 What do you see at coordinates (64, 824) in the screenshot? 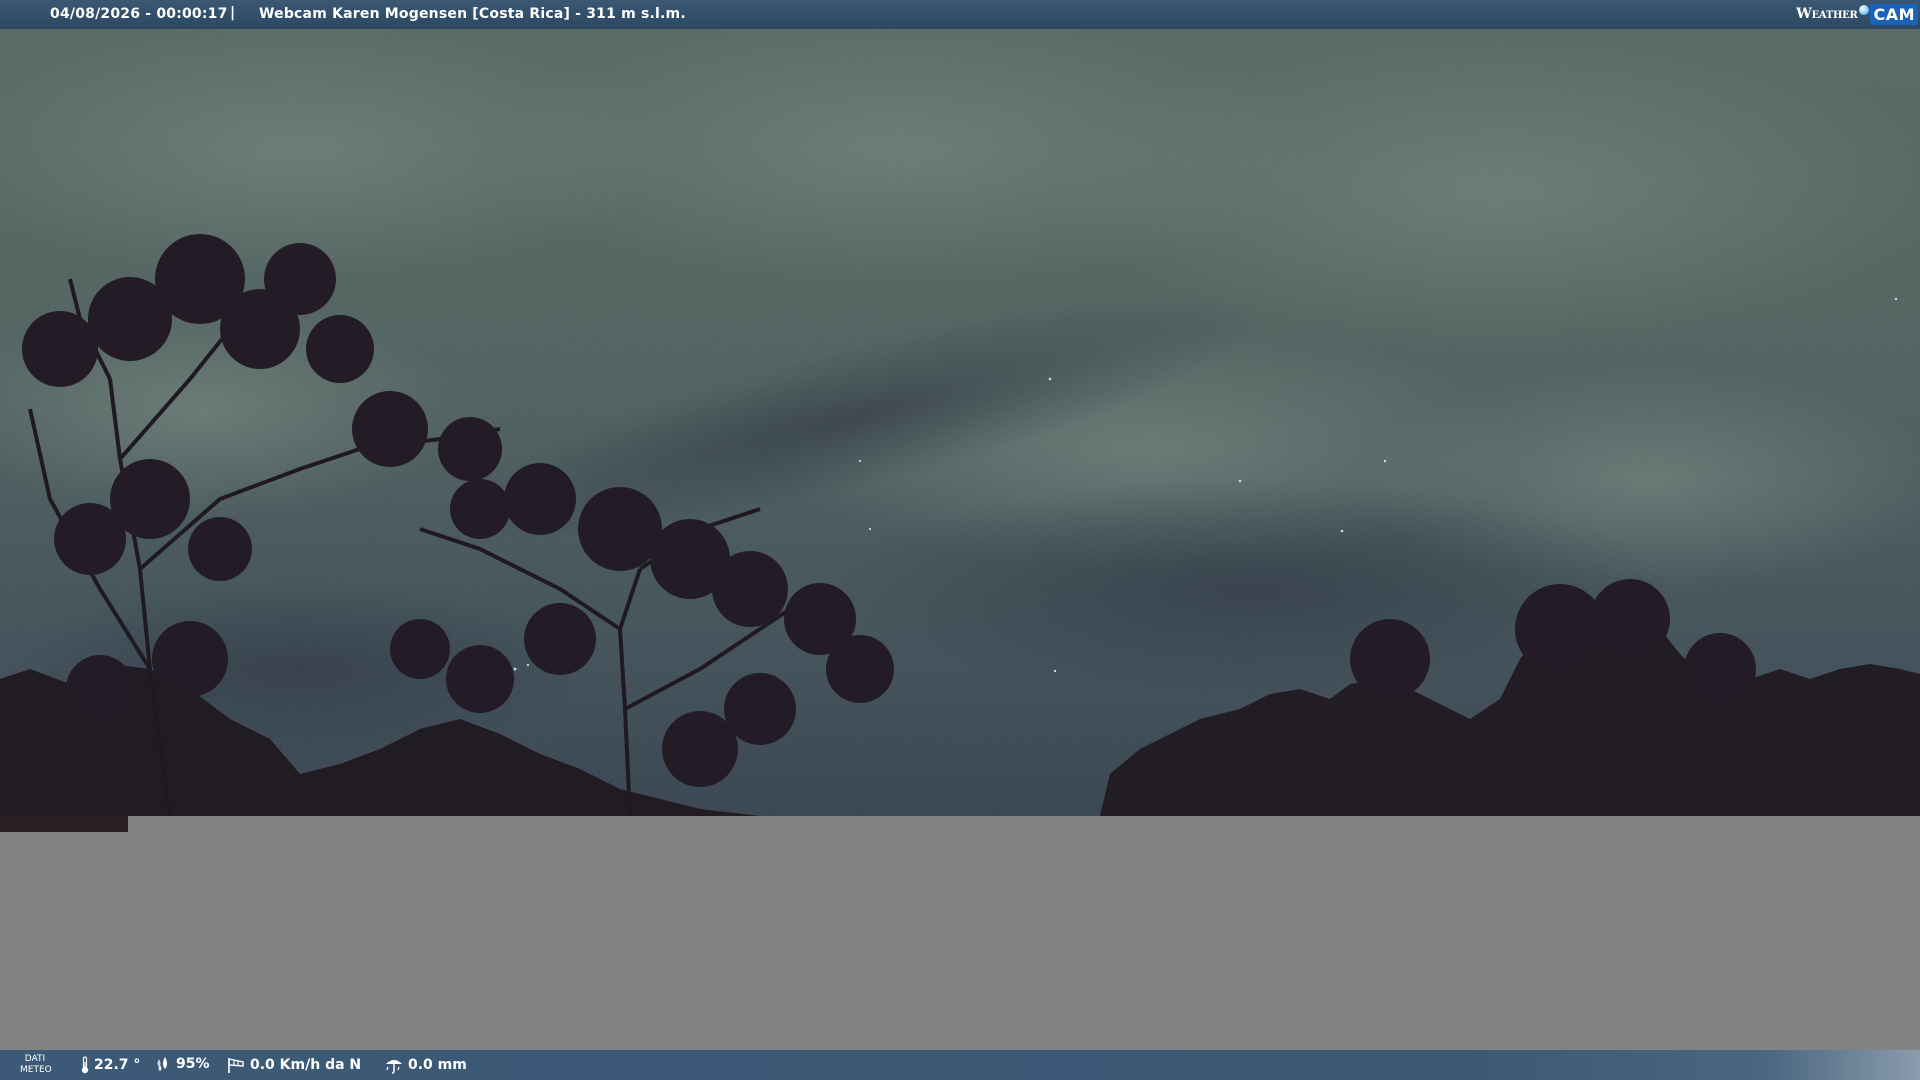
I see `image-edge-strip` at bounding box center [64, 824].